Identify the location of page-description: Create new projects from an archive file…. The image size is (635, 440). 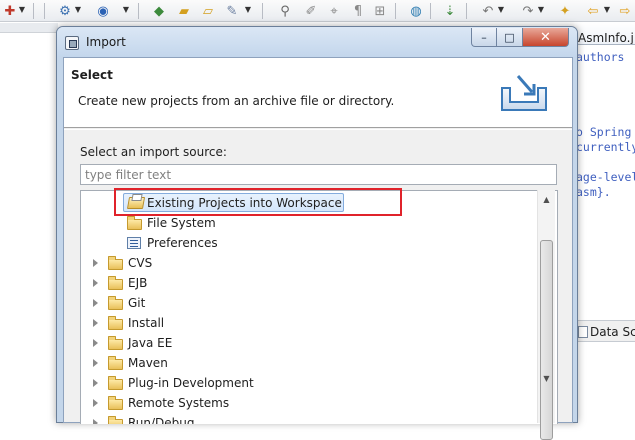
(236, 101).